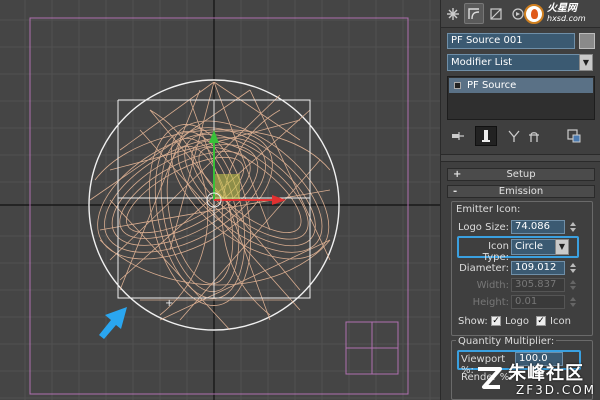  I want to click on modify-tab, so click(474, 13).